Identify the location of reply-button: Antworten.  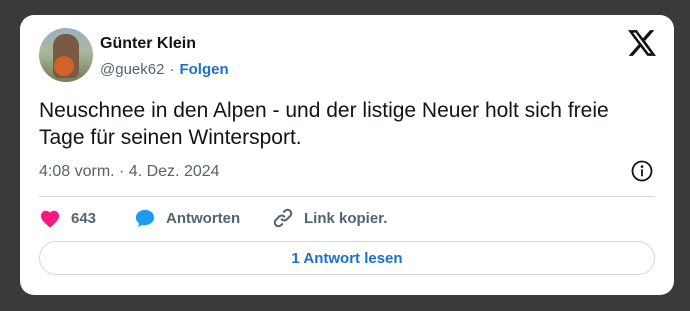
(203, 218).